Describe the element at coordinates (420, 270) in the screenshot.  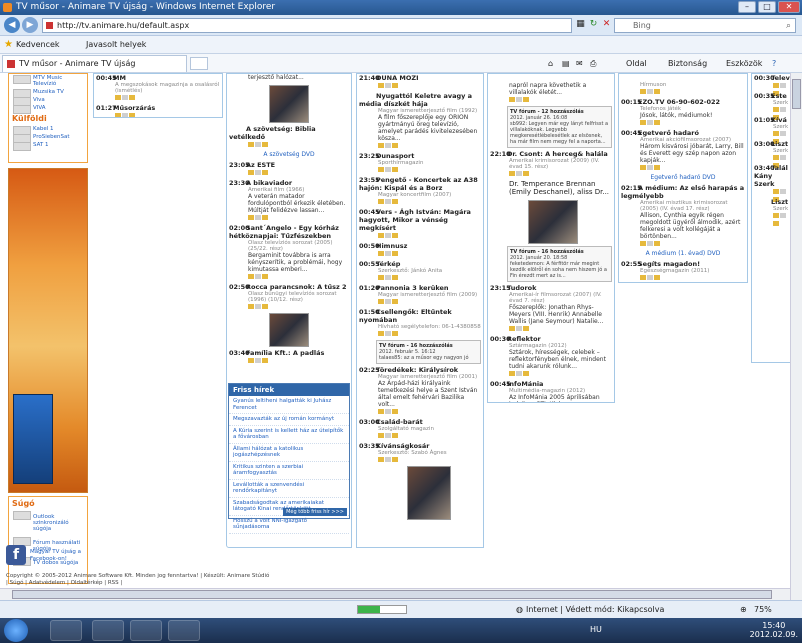
I see `program-item: 00:55Térkép Szerkesztő: Jánkó Anita` at that location.